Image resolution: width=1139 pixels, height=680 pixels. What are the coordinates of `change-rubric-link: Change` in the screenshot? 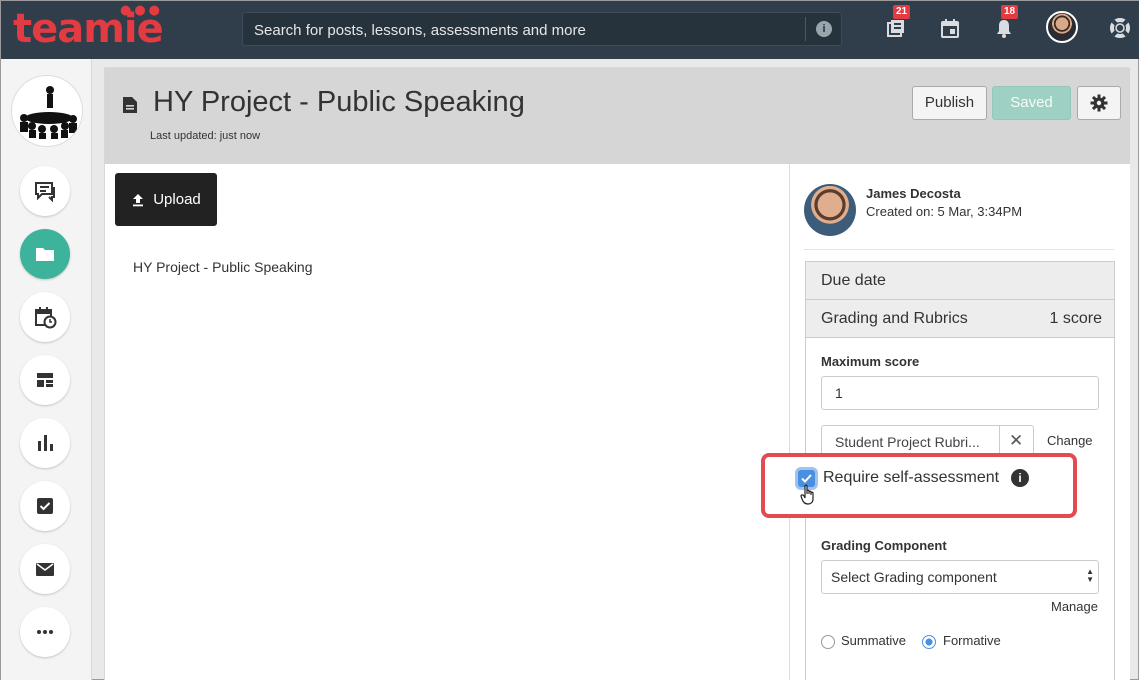 It's located at (1070, 440).